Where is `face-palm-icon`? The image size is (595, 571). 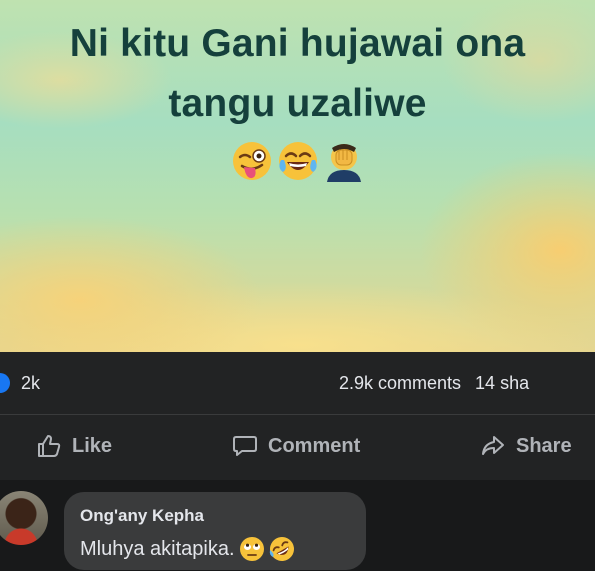 face-palm-icon is located at coordinates (343, 163).